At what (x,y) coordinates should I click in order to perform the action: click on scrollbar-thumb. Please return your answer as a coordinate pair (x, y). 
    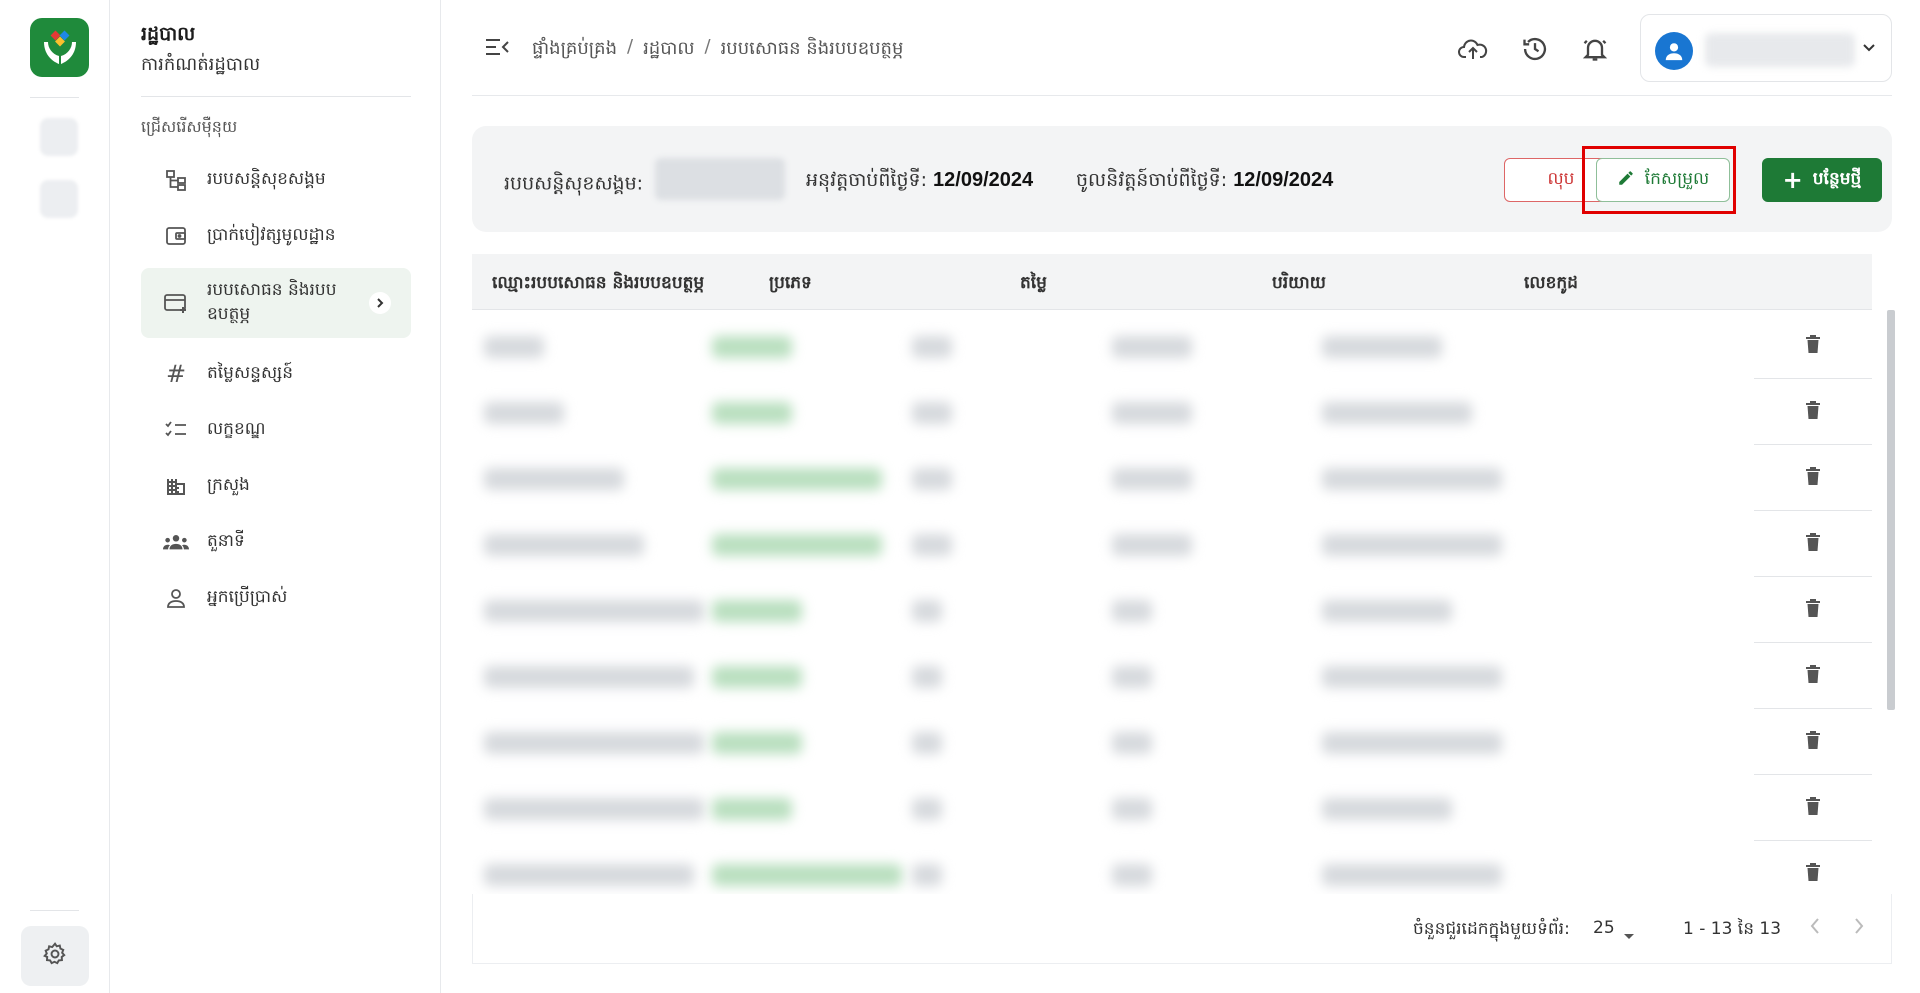
    Looking at the image, I should click on (1891, 510).